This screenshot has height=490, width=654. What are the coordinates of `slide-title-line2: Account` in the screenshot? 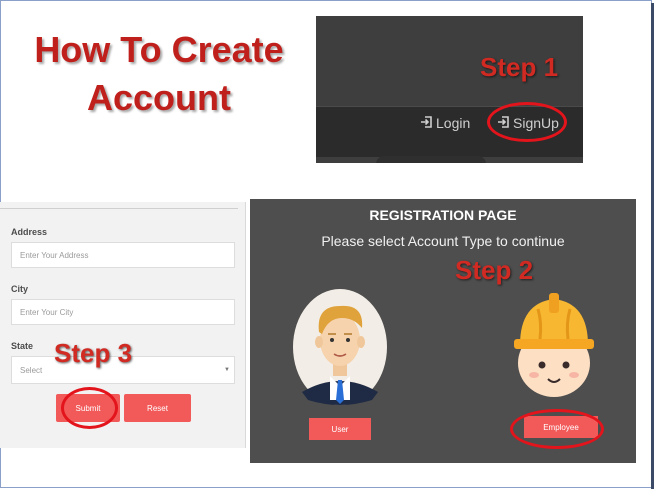 It's located at (159, 97).